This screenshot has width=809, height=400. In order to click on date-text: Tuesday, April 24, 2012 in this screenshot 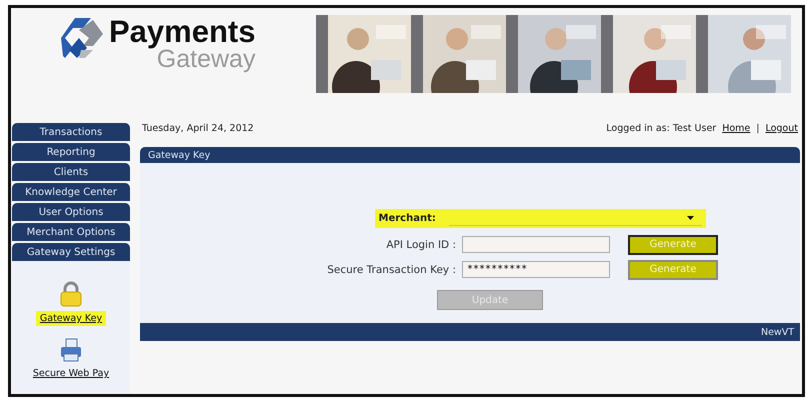, I will do `click(198, 128)`.